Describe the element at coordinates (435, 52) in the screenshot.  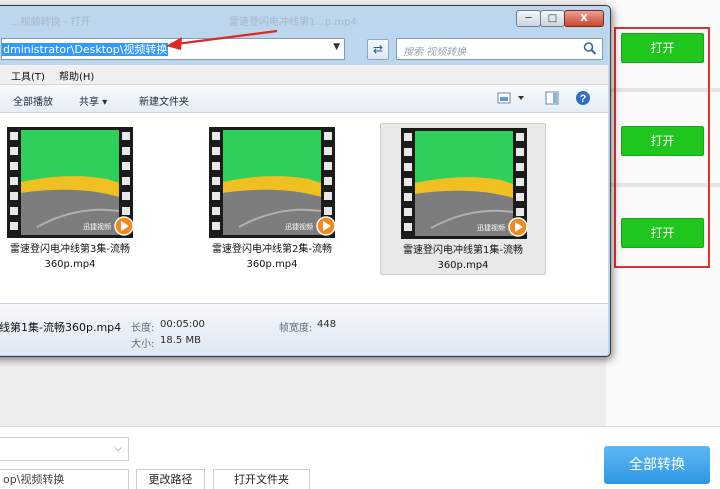
I see `search-placeholder: 搜索 视频转换` at that location.